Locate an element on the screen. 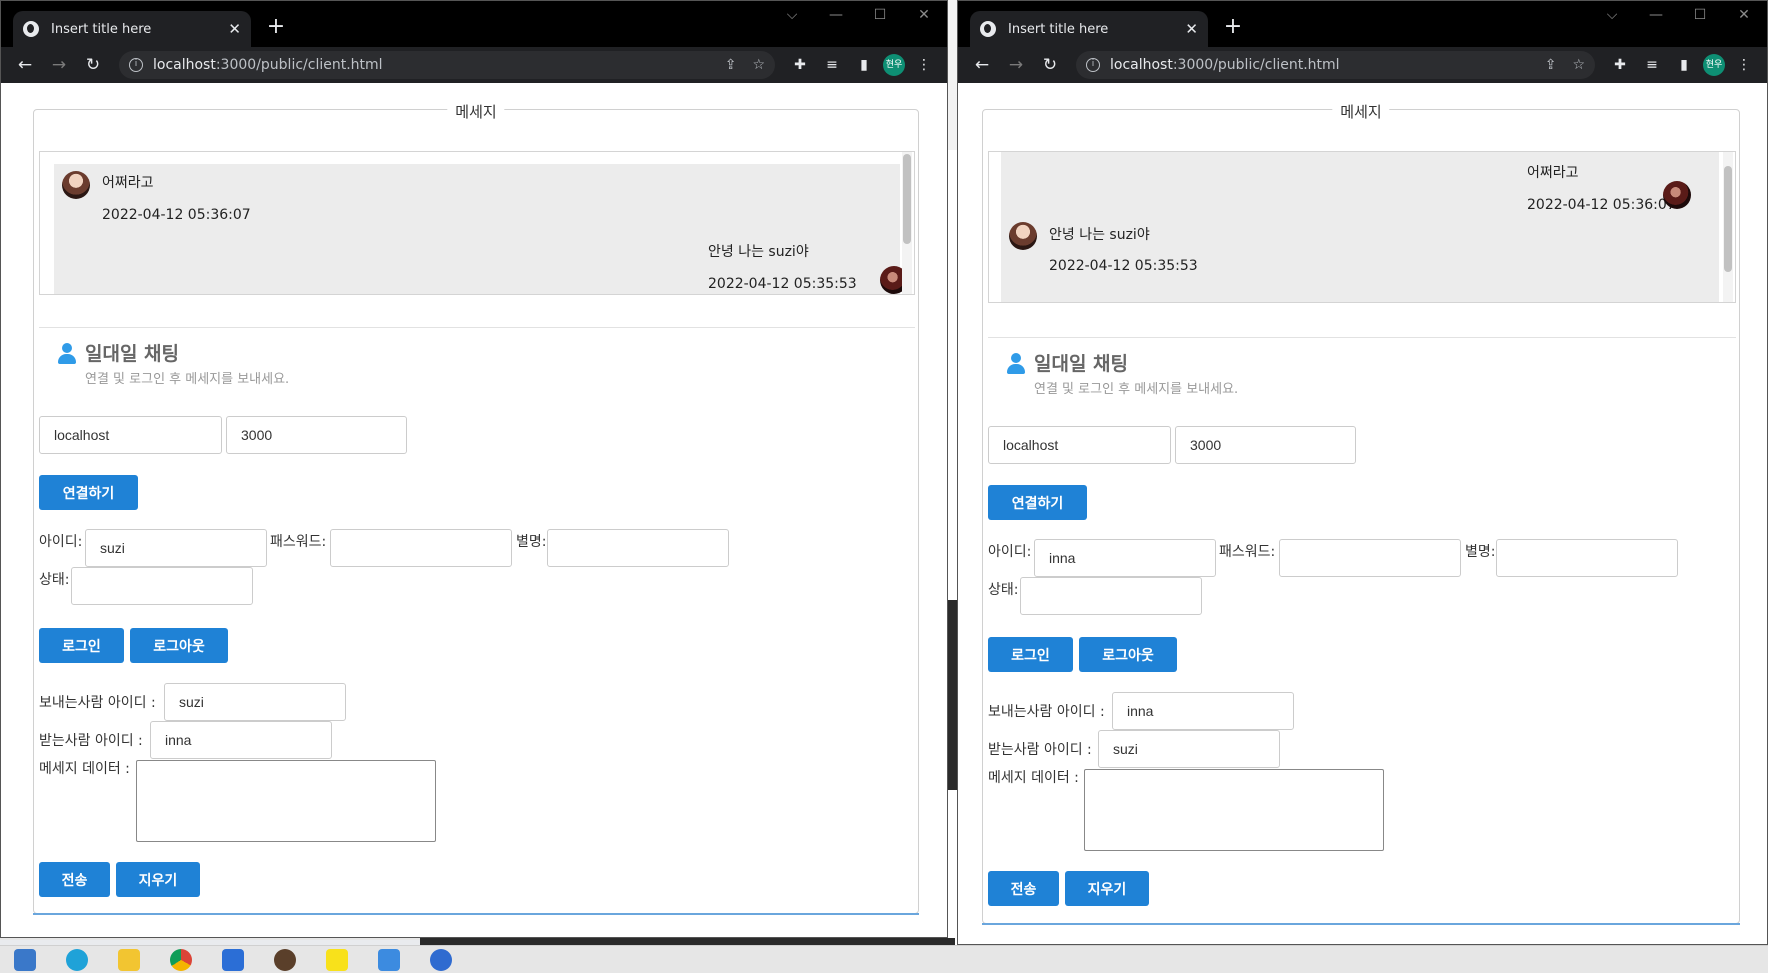 This screenshot has width=1768, height=973. message-label: 메세지 데이터 : is located at coordinates (1033, 778).